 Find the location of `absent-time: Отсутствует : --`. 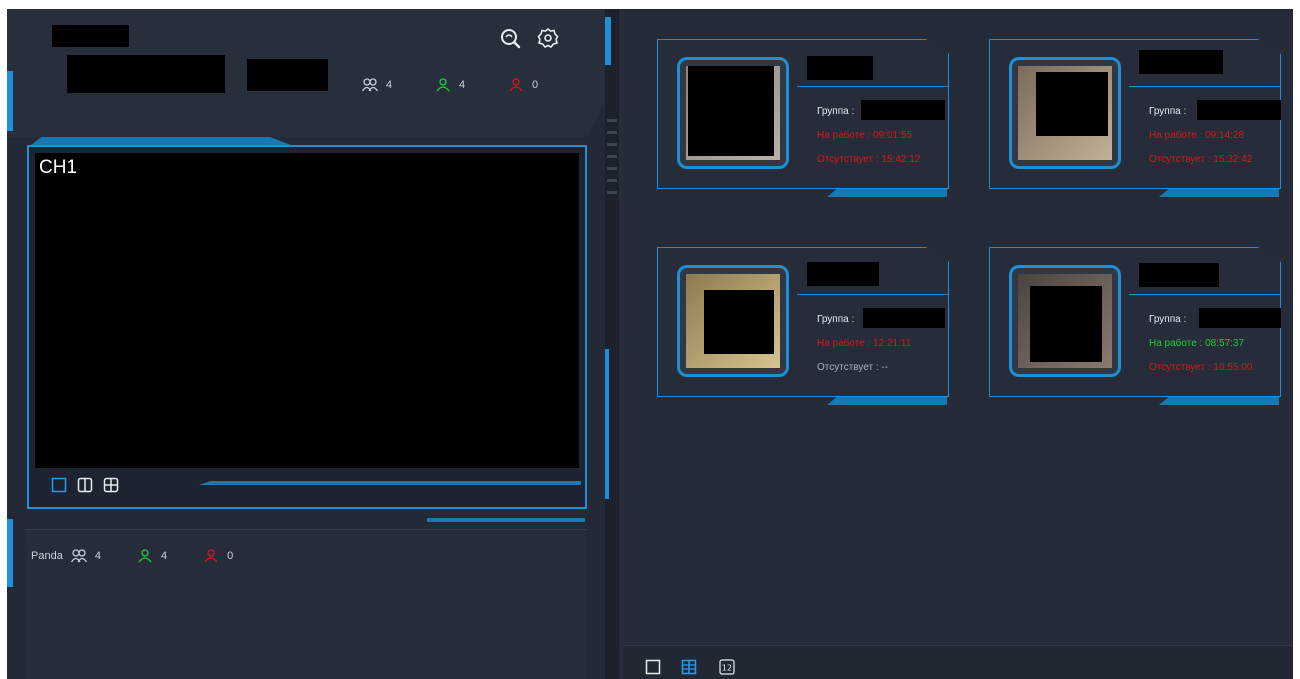

absent-time: Отсутствует : -- is located at coordinates (853, 367).